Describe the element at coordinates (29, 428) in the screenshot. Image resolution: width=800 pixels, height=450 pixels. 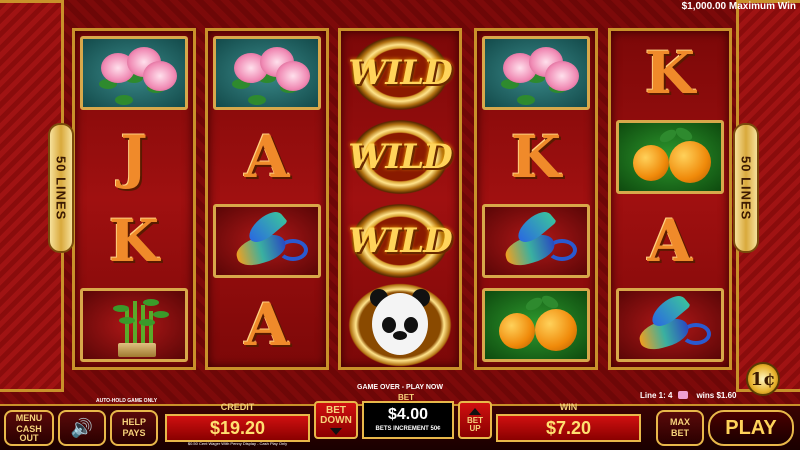
I see `menu-cashout-button: MENU CASH OUT` at that location.